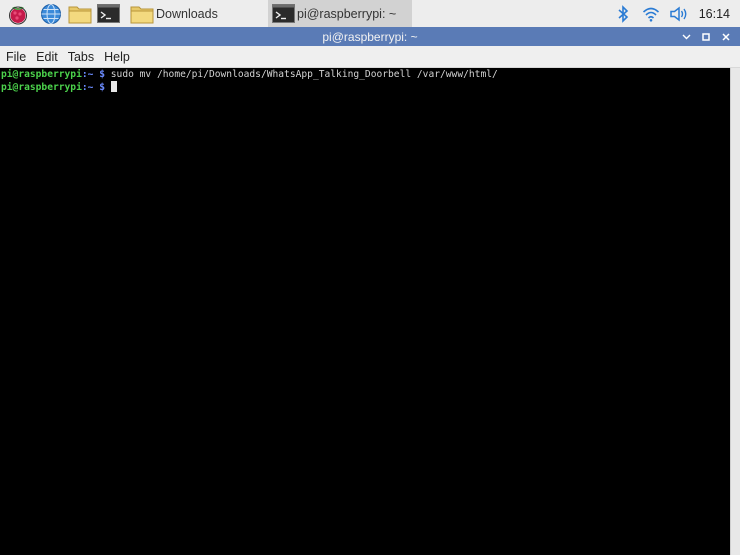 The width and height of the screenshot is (740, 555). Describe the element at coordinates (117, 57) in the screenshot. I see `menu-help: Help` at that location.